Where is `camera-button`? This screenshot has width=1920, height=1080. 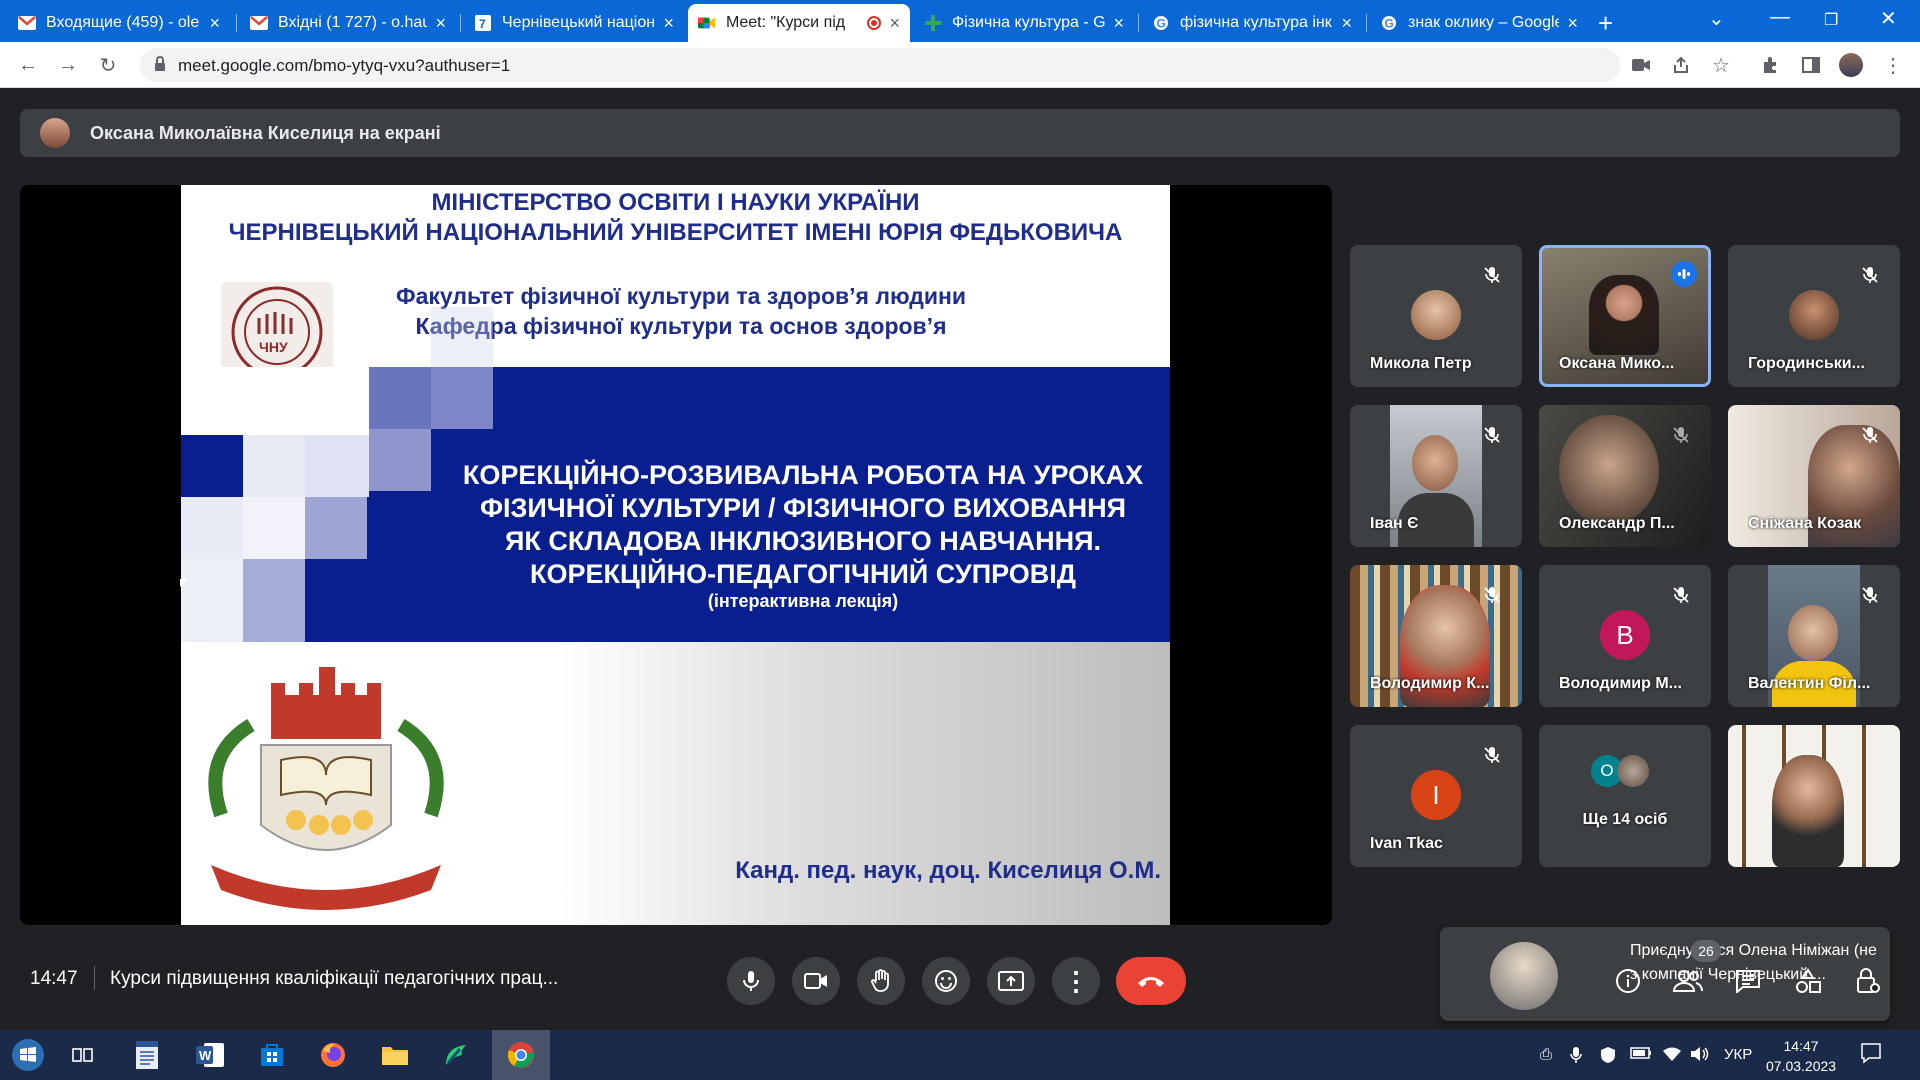
camera-button is located at coordinates (816, 981).